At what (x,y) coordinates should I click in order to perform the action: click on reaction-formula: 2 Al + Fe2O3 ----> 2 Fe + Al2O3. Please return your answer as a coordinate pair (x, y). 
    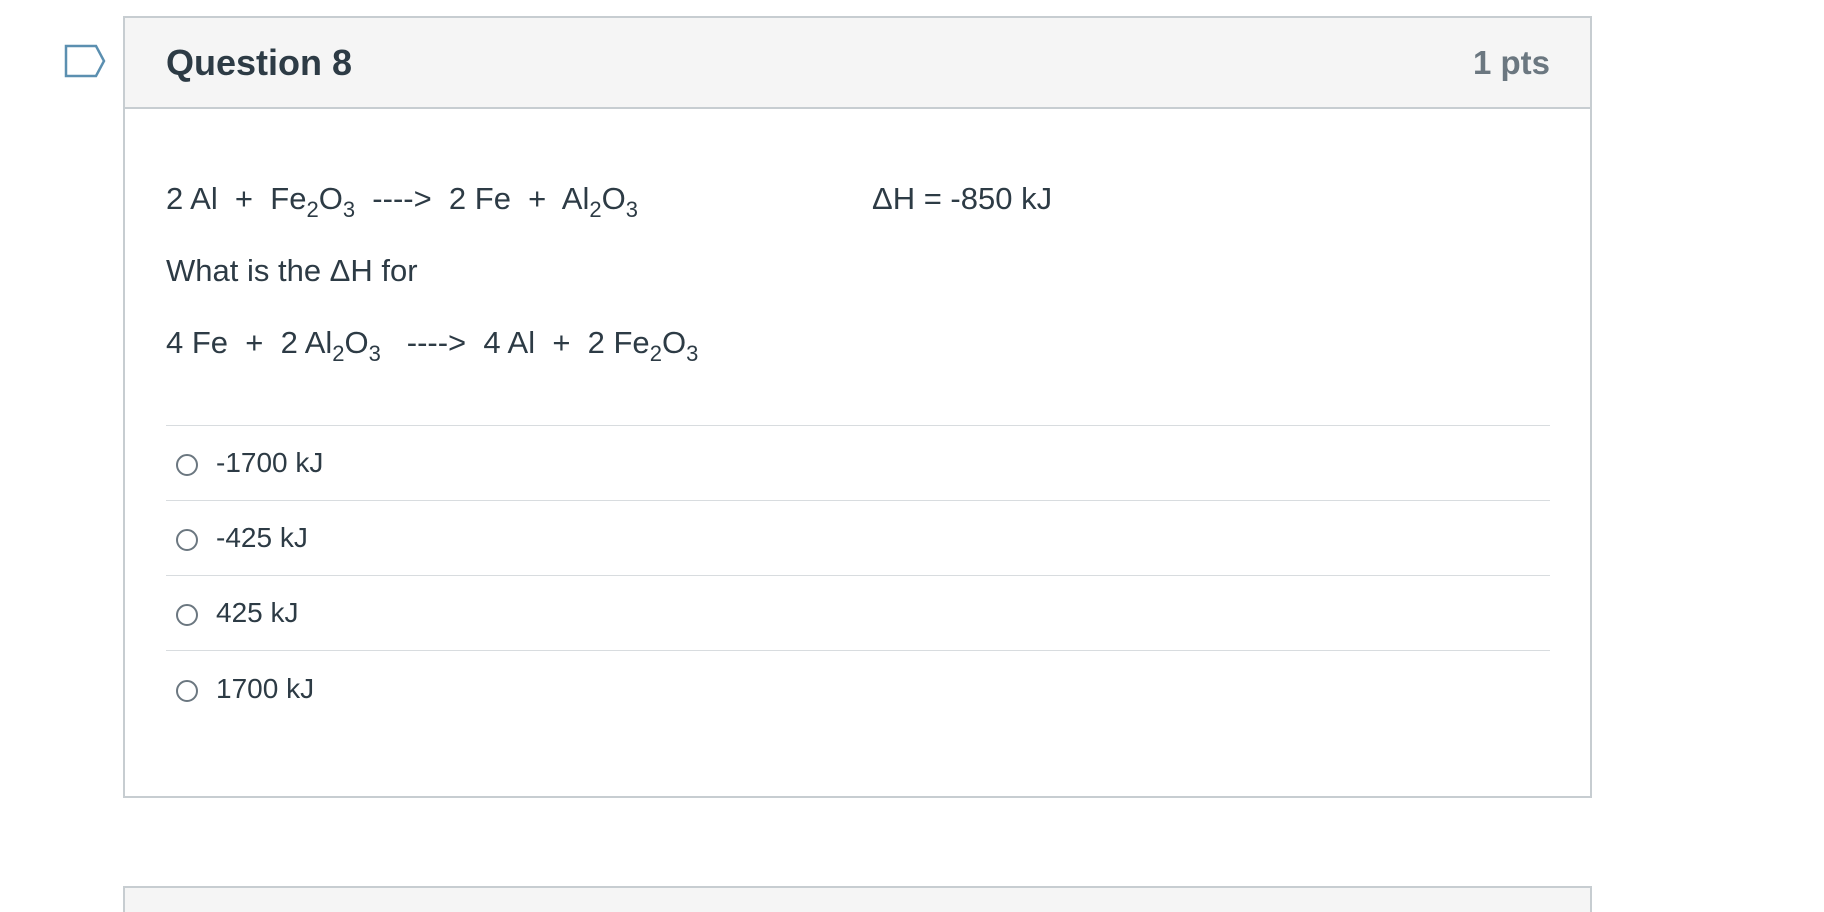
    Looking at the image, I should click on (519, 201).